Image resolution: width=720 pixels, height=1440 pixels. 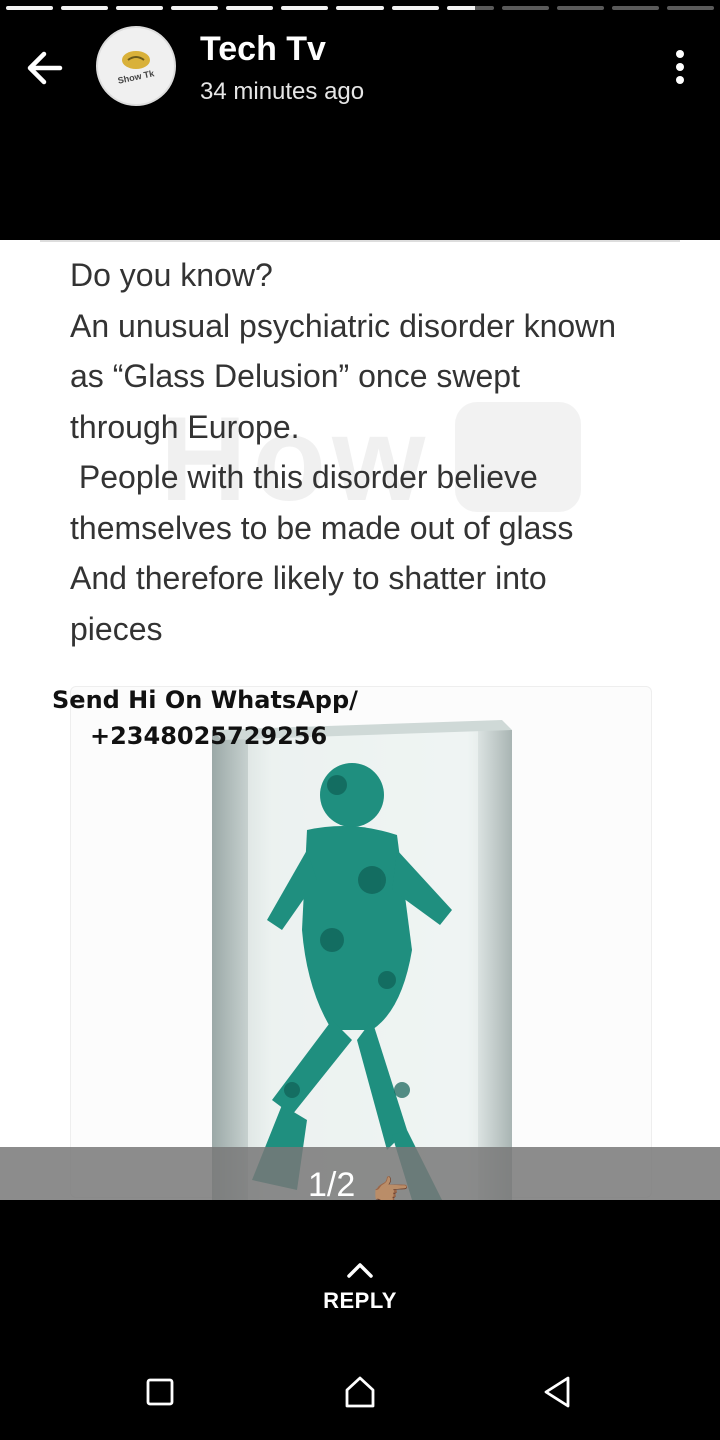 I want to click on glass-figure-image, so click(x=362, y=960).